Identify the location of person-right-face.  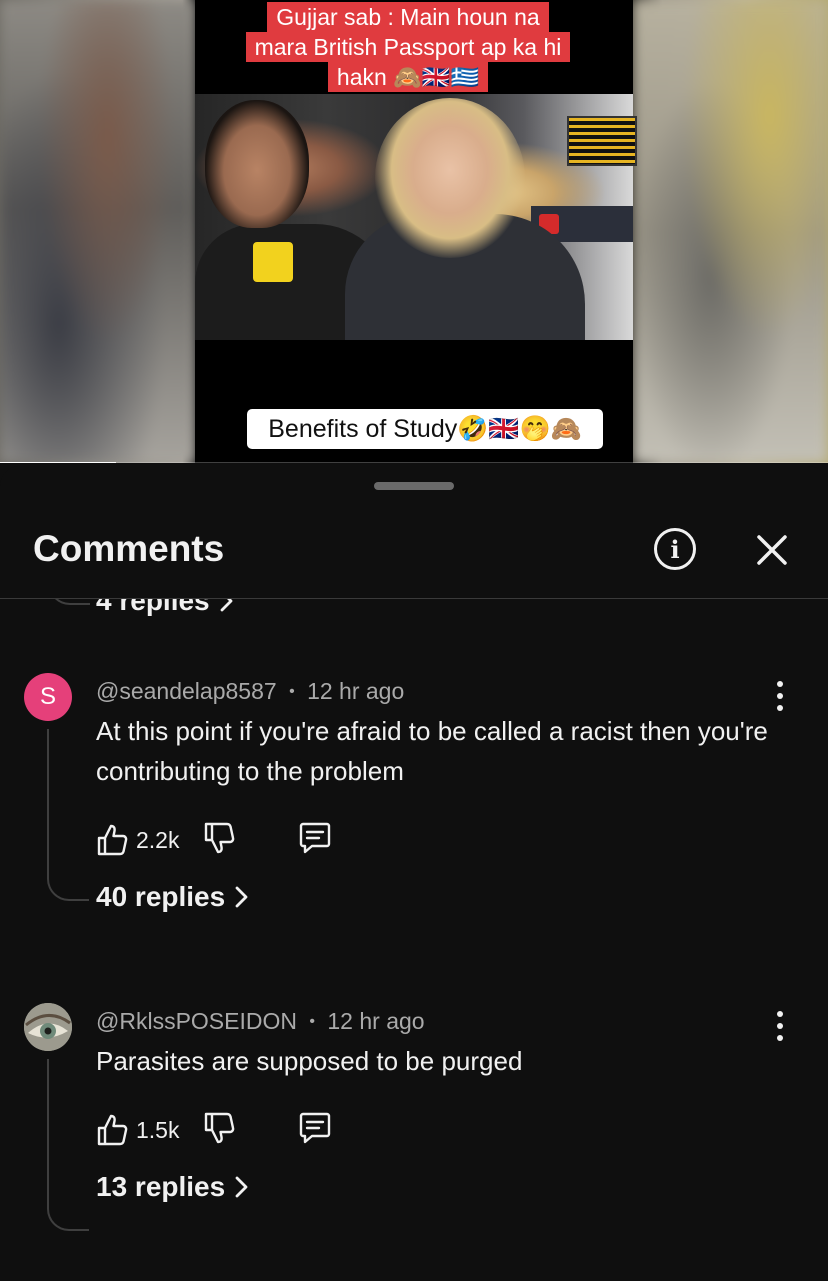
(450, 178).